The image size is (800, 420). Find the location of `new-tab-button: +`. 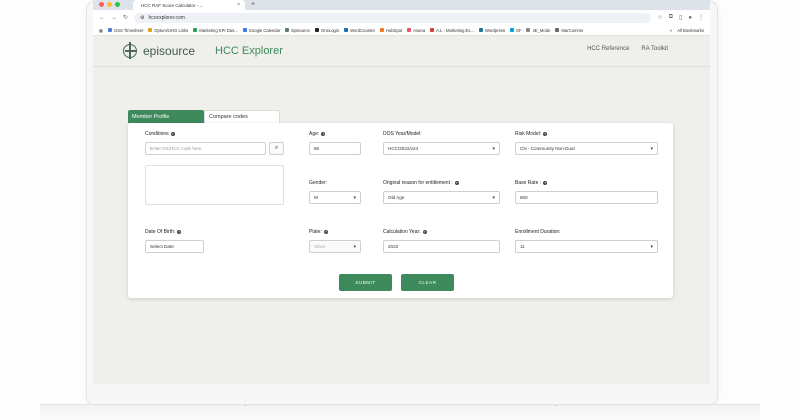

new-tab-button: + is located at coordinates (253, 5).